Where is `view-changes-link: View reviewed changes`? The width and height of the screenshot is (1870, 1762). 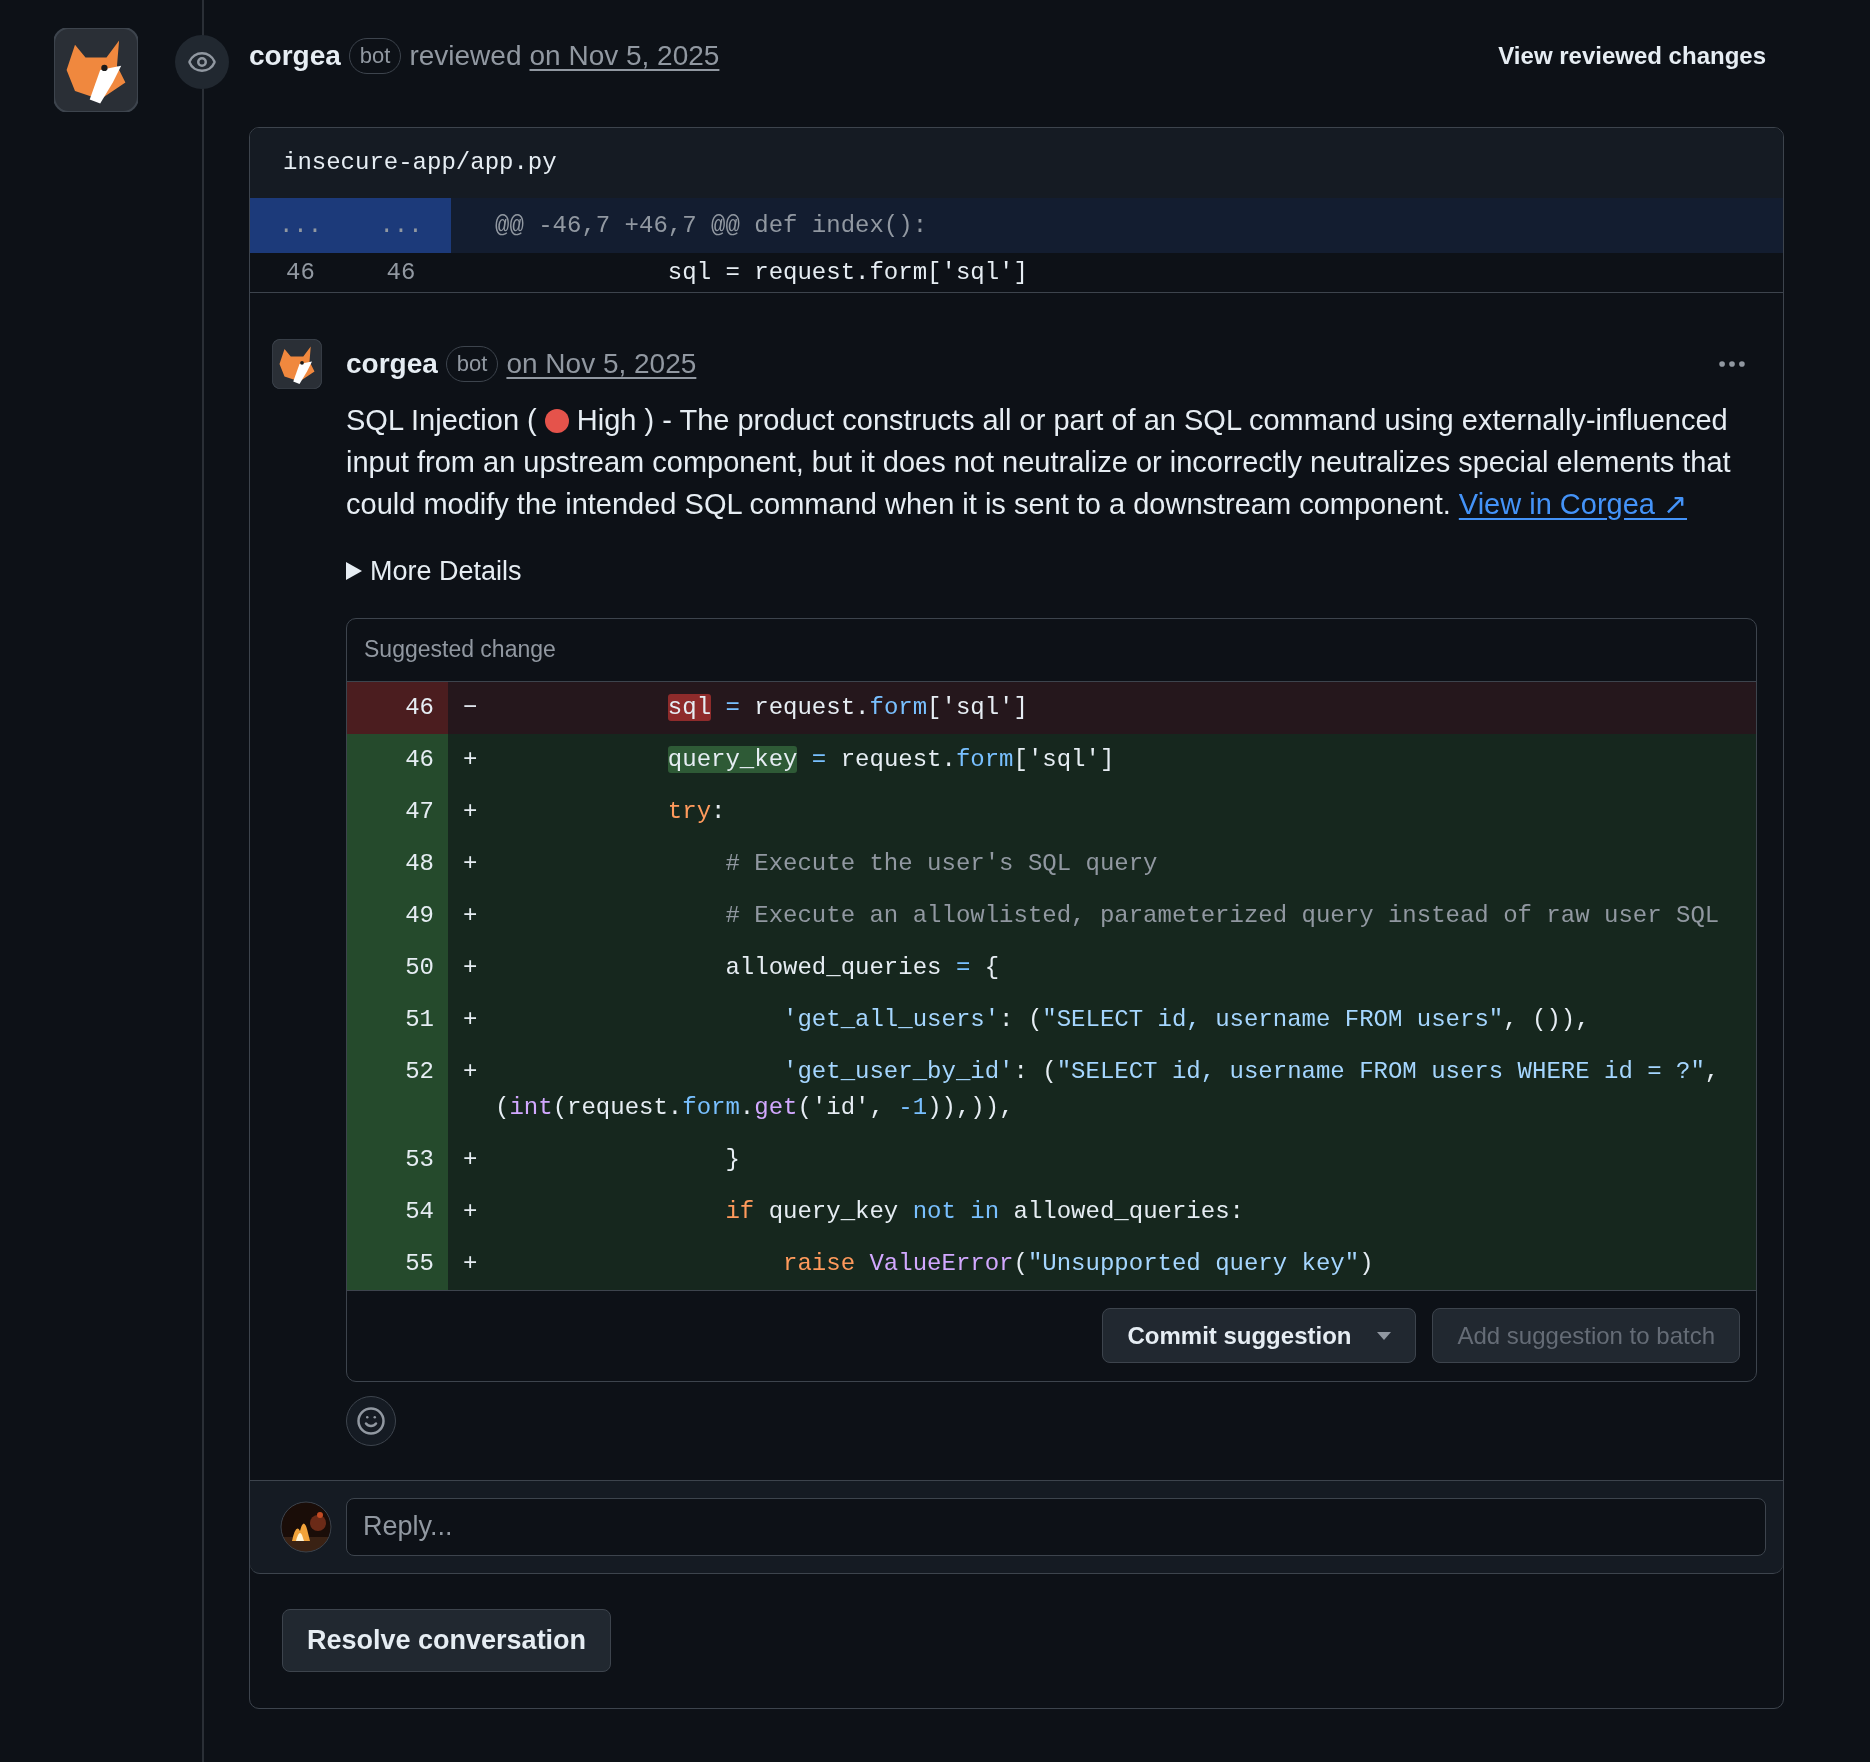 view-changes-link: View reviewed changes is located at coordinates (1632, 55).